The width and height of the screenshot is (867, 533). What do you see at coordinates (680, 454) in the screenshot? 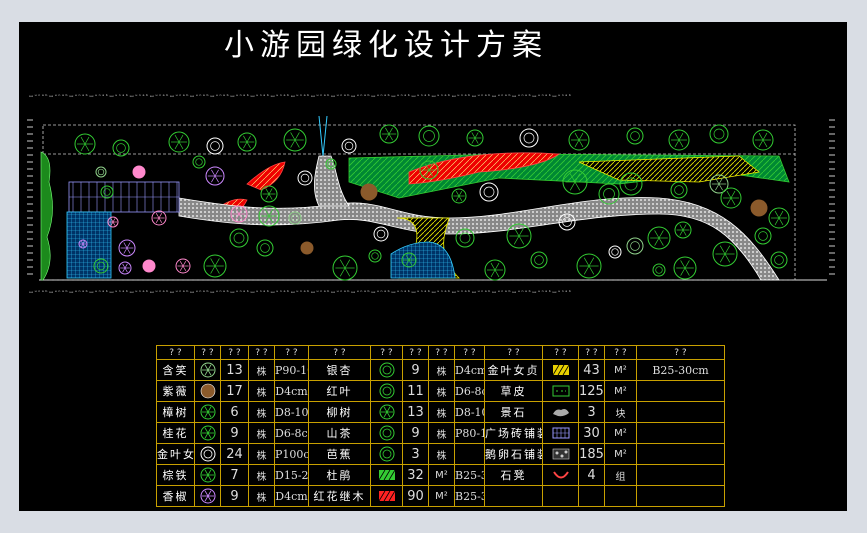
I see `legend-spec` at bounding box center [680, 454].